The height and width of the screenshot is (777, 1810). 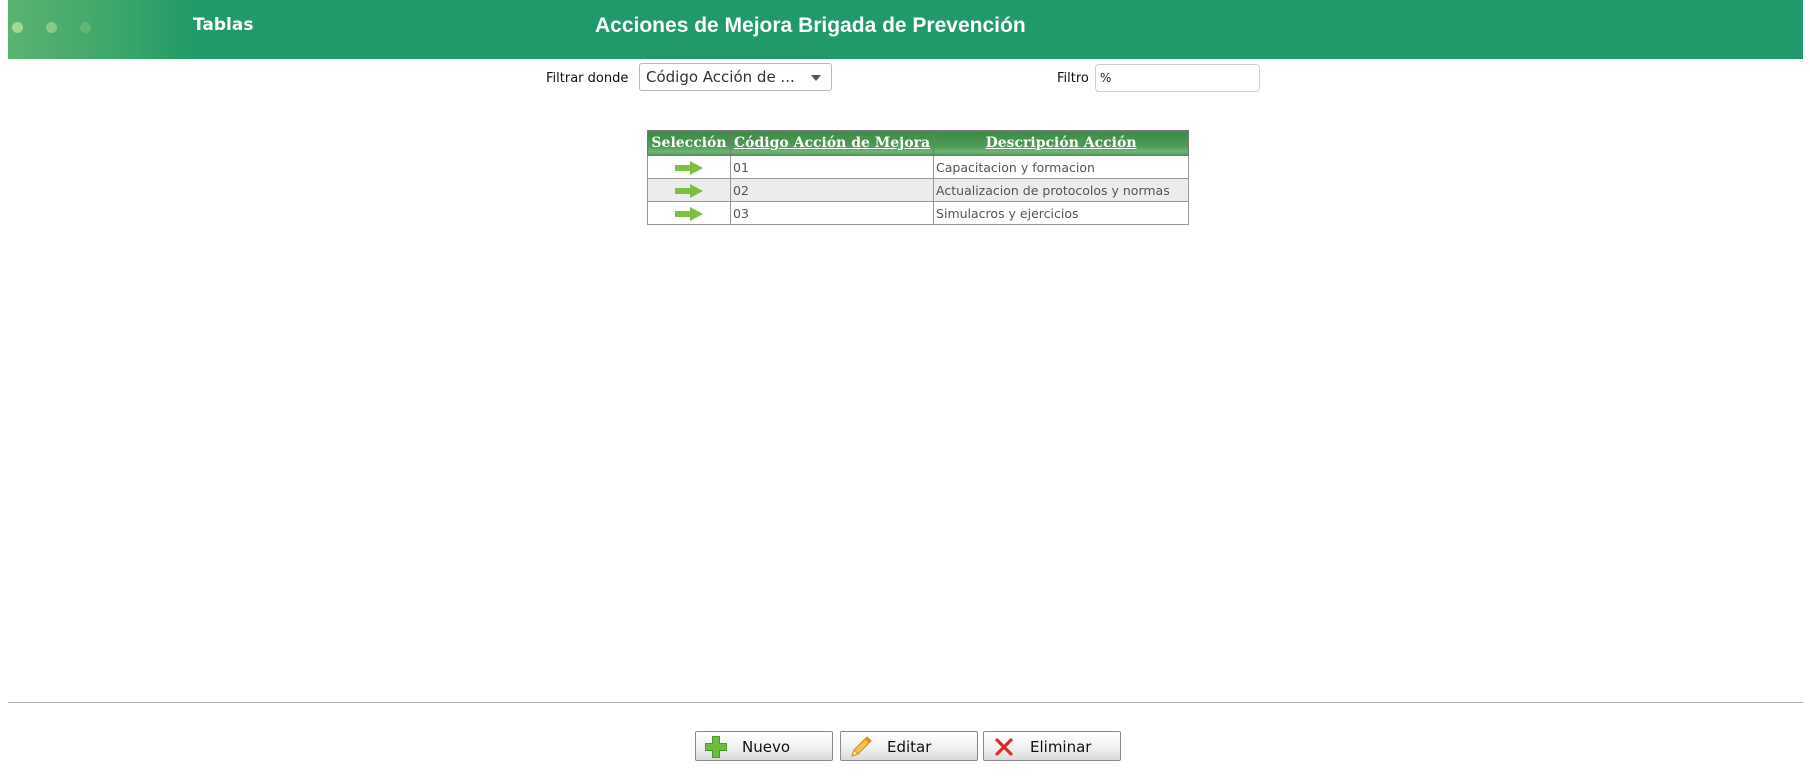 What do you see at coordinates (816, 78) in the screenshot?
I see `chevron-down-icon` at bounding box center [816, 78].